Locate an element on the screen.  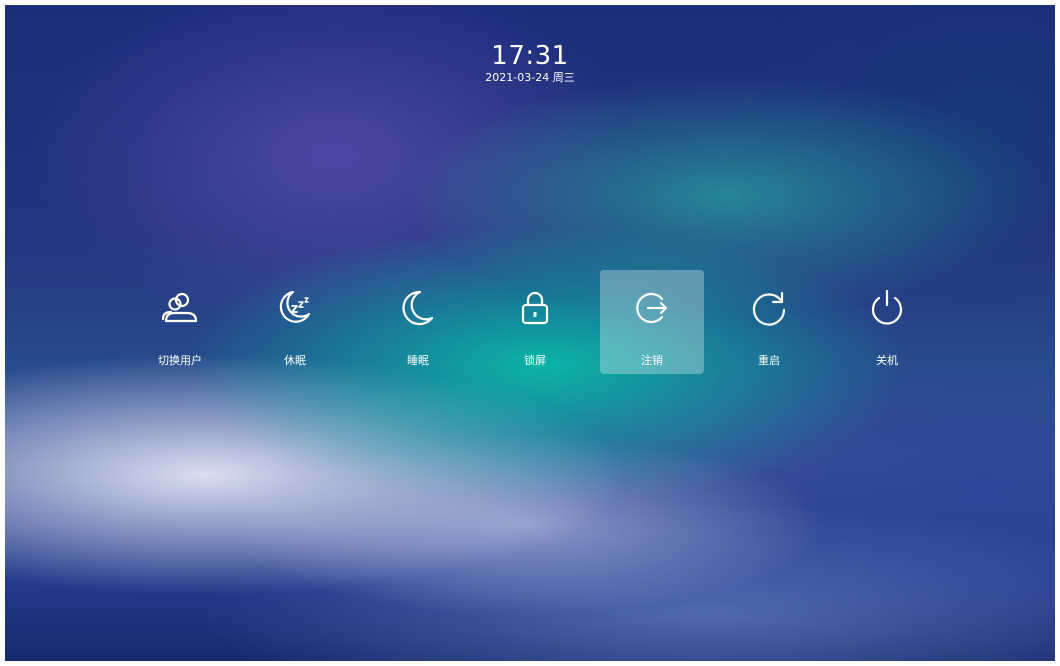
lock-screen-button: 锁屏 is located at coordinates (535, 322).